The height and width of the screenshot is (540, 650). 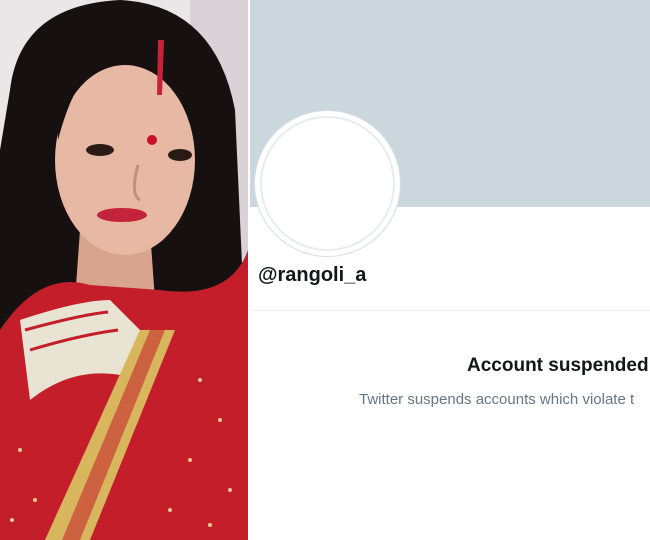 What do you see at coordinates (312, 275) in the screenshot?
I see `profile-handle: @rangoli_a` at bounding box center [312, 275].